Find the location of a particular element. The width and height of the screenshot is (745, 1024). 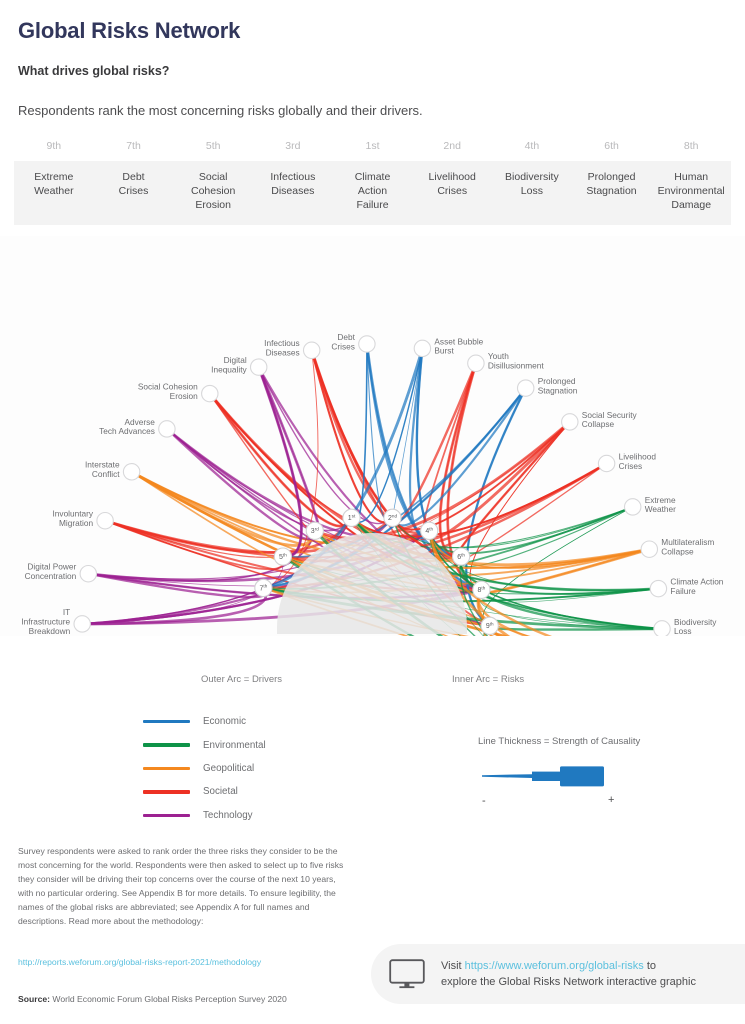

thickness-wedge-graphic is located at coordinates (543, 776).